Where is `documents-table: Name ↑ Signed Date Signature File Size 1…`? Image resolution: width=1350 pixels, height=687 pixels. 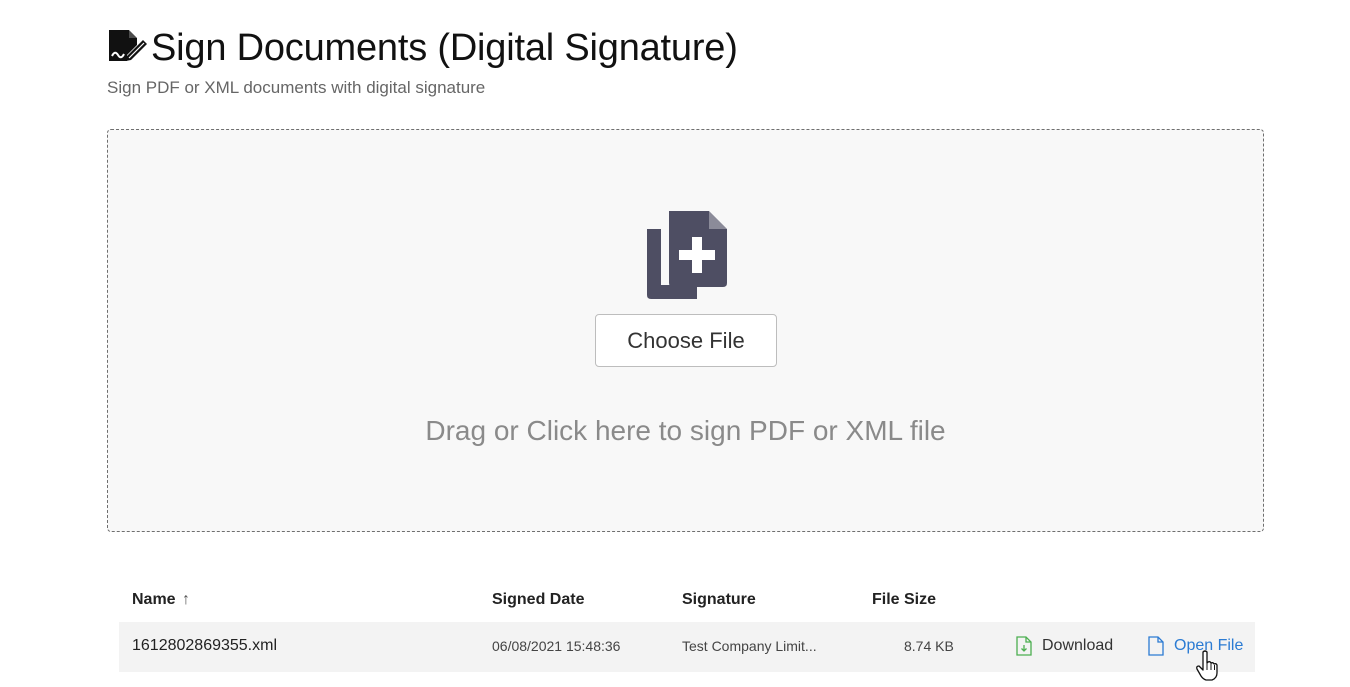
documents-table: Name ↑ Signed Date Signature File Size 1… is located at coordinates (687, 629).